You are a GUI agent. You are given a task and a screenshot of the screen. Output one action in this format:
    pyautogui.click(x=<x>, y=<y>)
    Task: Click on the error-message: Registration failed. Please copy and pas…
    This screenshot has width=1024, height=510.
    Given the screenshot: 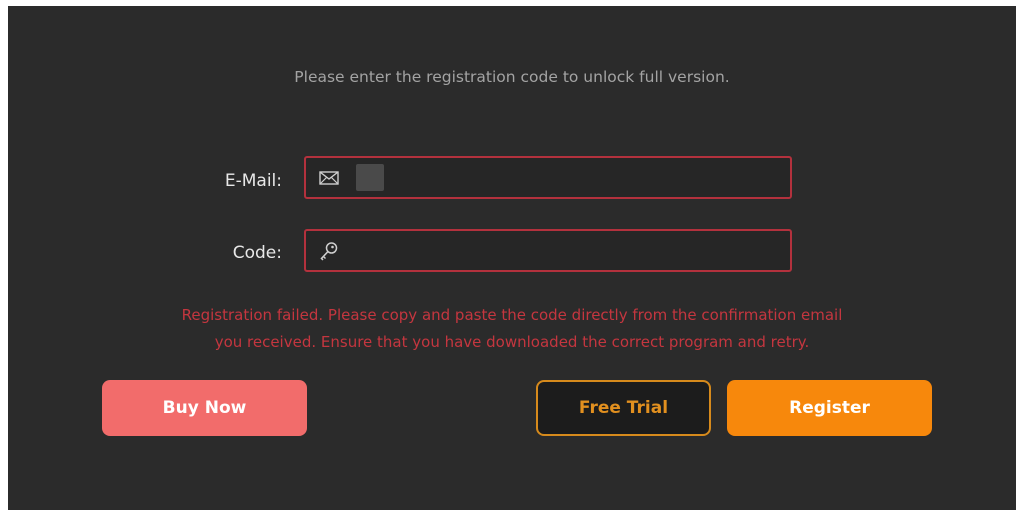 What is the action you would take?
    pyautogui.click(x=512, y=329)
    